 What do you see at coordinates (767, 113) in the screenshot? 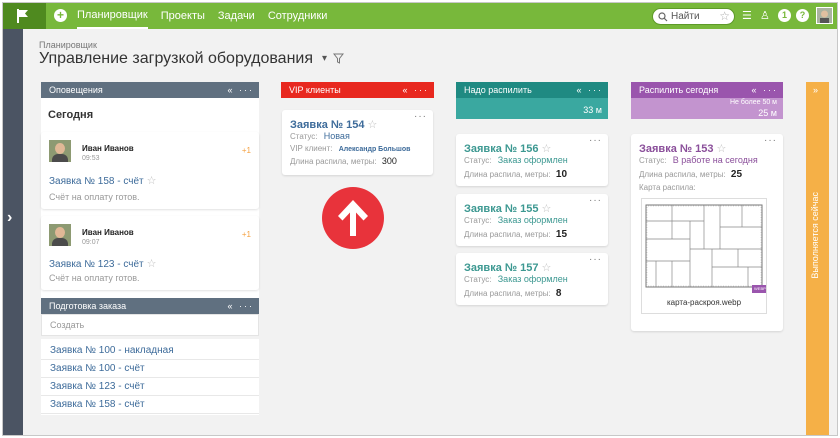
I see `summary-total: 25 м` at bounding box center [767, 113].